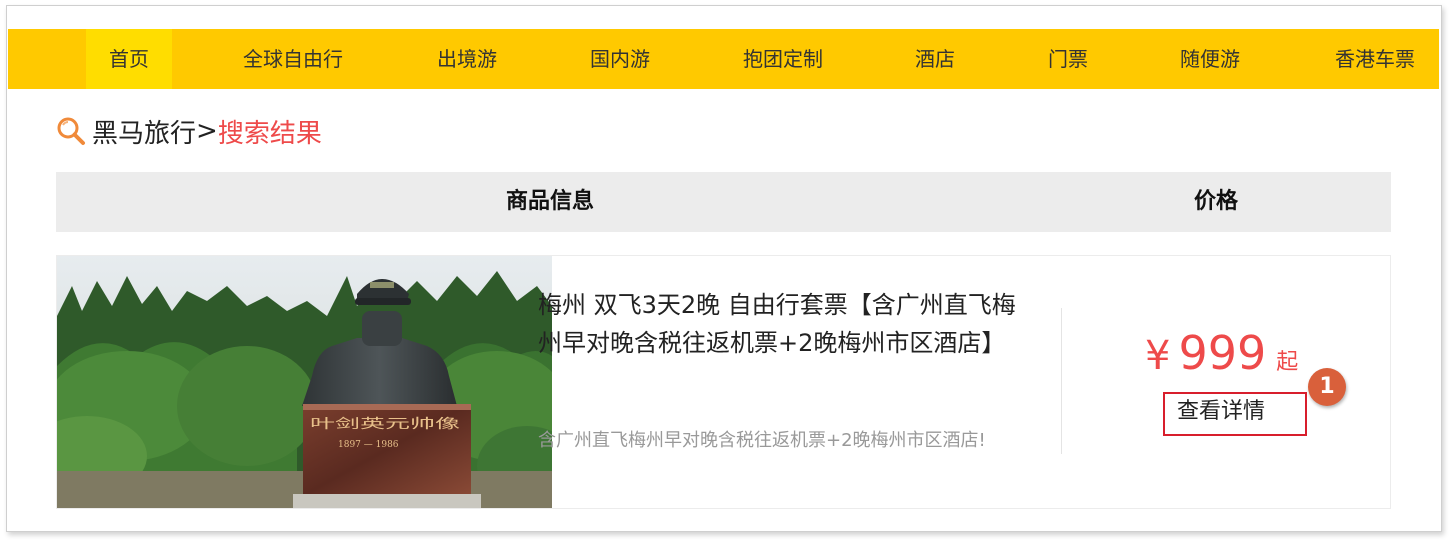  What do you see at coordinates (1375, 59) in the screenshot?
I see `nav-item-hk-bus-tickets: 香港车票` at bounding box center [1375, 59].